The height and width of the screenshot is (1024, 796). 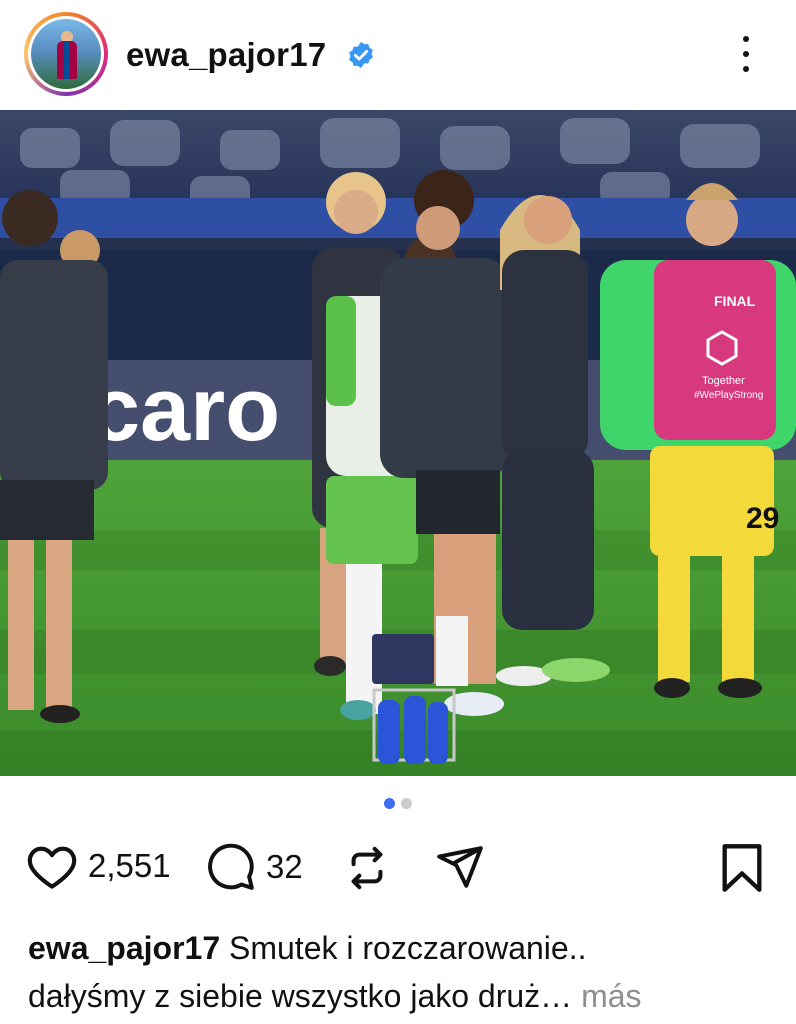 I want to click on share-icon, so click(x=460, y=867).